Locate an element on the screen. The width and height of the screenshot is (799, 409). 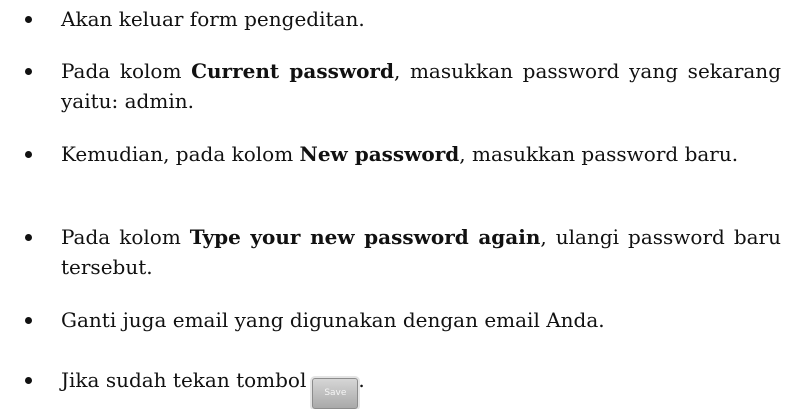
item-text-after: . is located at coordinates (361, 380).